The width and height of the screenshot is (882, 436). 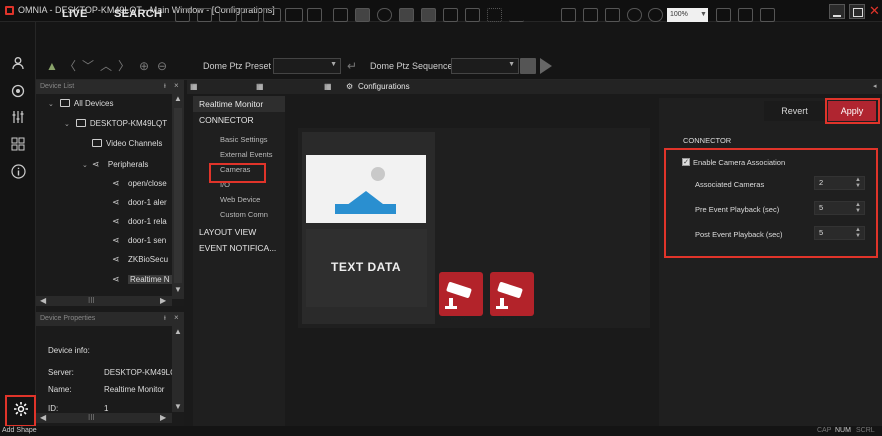 I want to click on close-button: ✕, so click(x=874, y=11).